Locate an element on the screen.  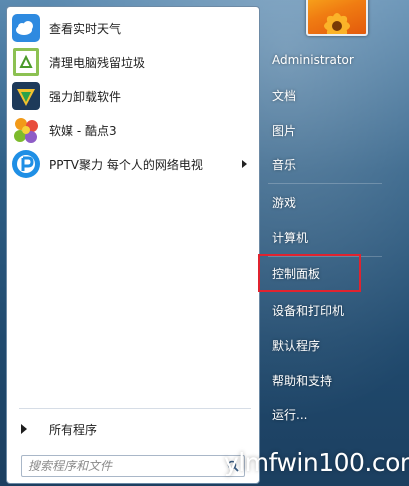
right-menu-label: Administrator is located at coordinates (313, 60).